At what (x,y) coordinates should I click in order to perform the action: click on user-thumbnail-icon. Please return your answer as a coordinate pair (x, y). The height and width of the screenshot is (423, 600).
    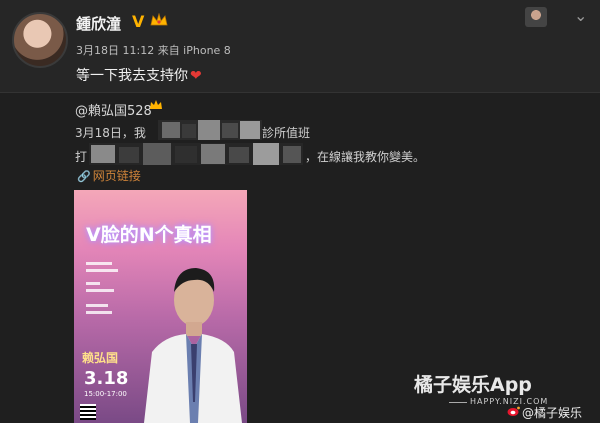
    Looking at the image, I should click on (536, 17).